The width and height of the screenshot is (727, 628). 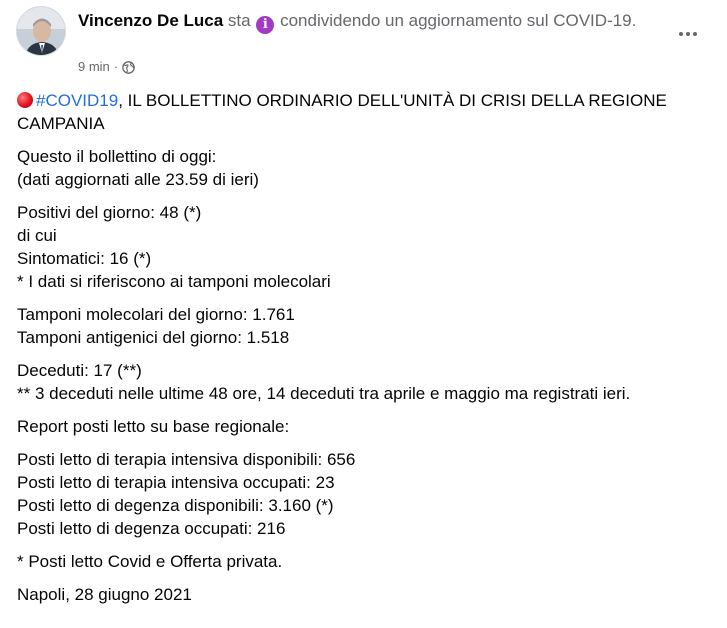 I want to click on author-avatar, so click(x=41, y=31).